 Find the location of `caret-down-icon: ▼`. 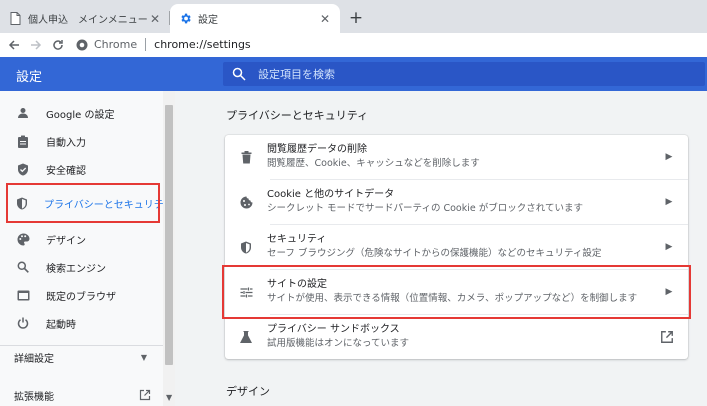

caret-down-icon: ▼ is located at coordinates (143, 357).